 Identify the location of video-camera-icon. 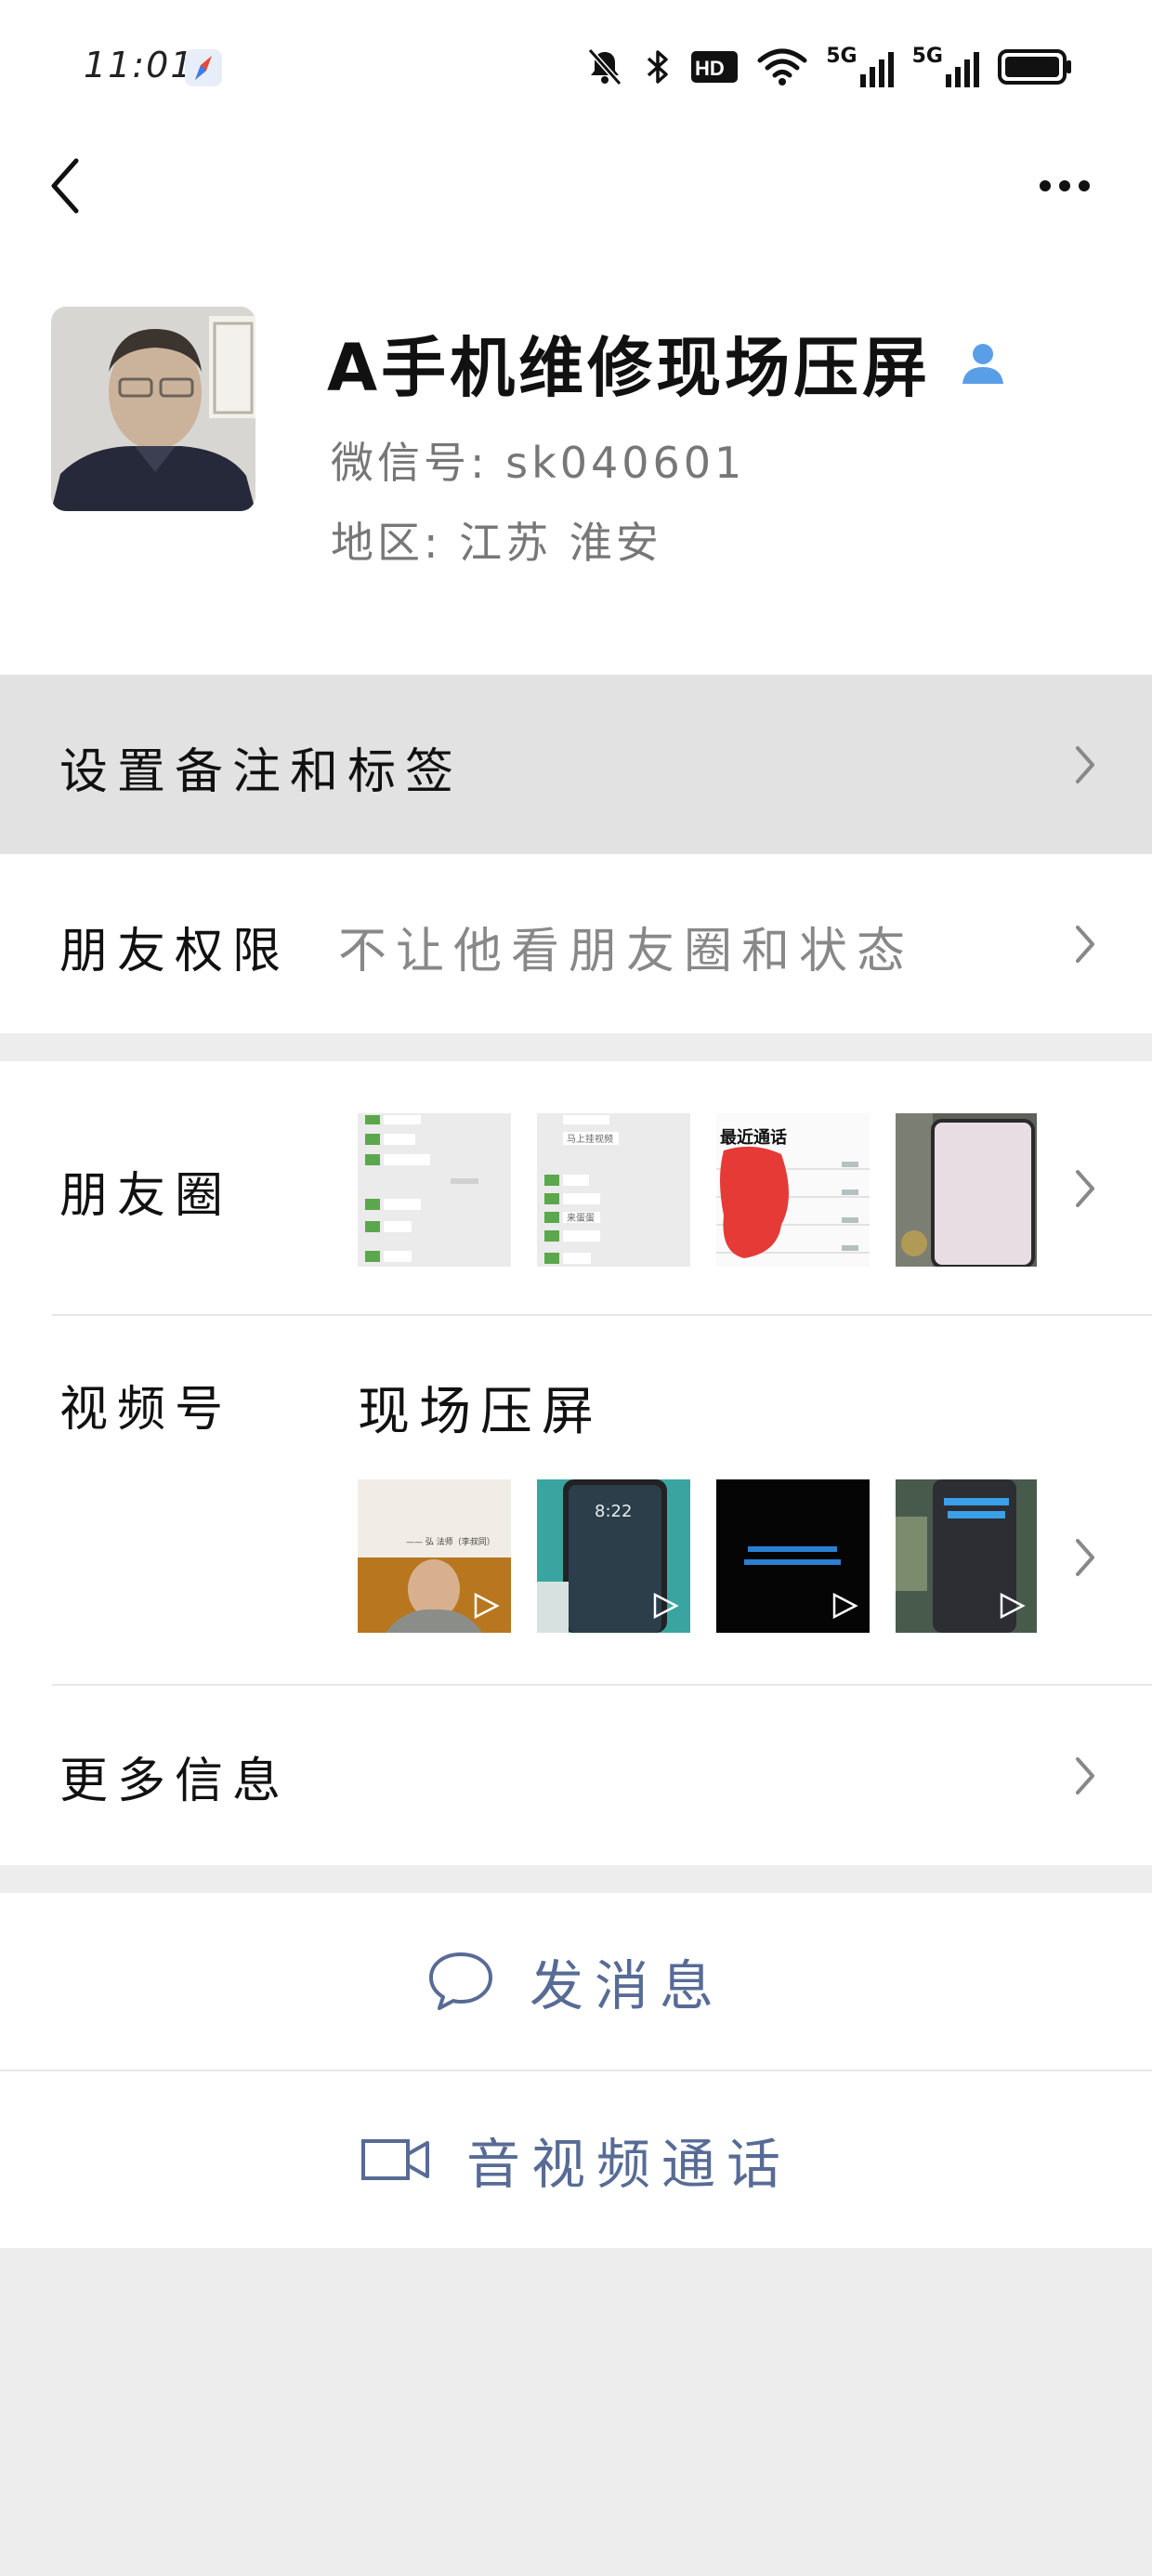
(394, 2159).